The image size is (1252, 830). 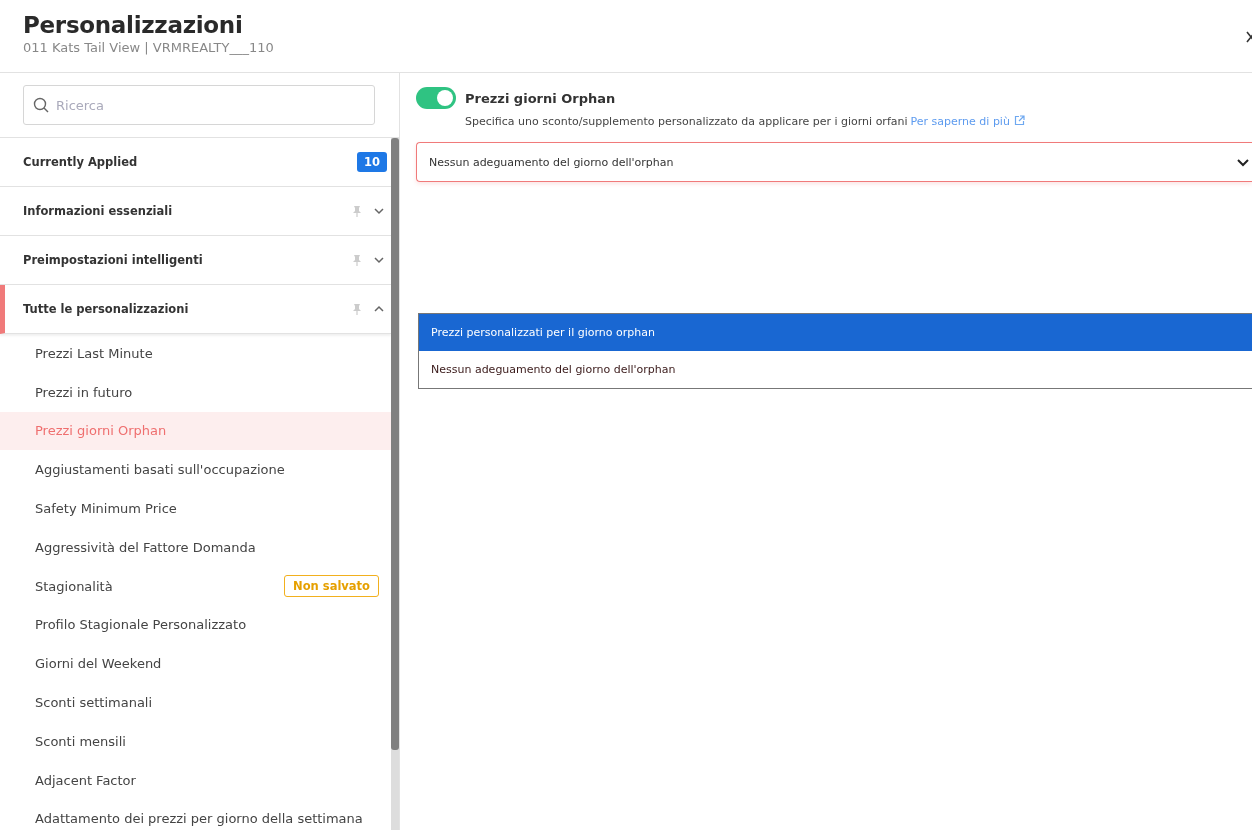 What do you see at coordinates (98, 211) in the screenshot?
I see `section-label: Informazioni essenziali` at bounding box center [98, 211].